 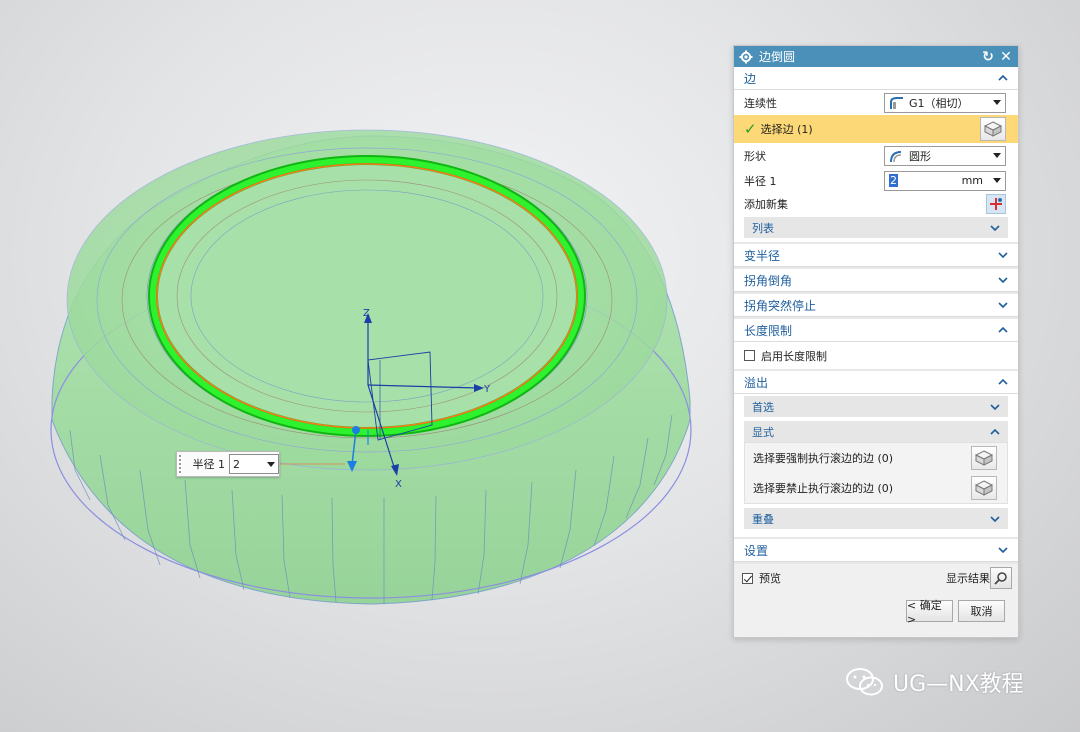 What do you see at coordinates (876, 129) in the screenshot?
I see `select-edge-row: ✓ 选择边 (1)` at bounding box center [876, 129].